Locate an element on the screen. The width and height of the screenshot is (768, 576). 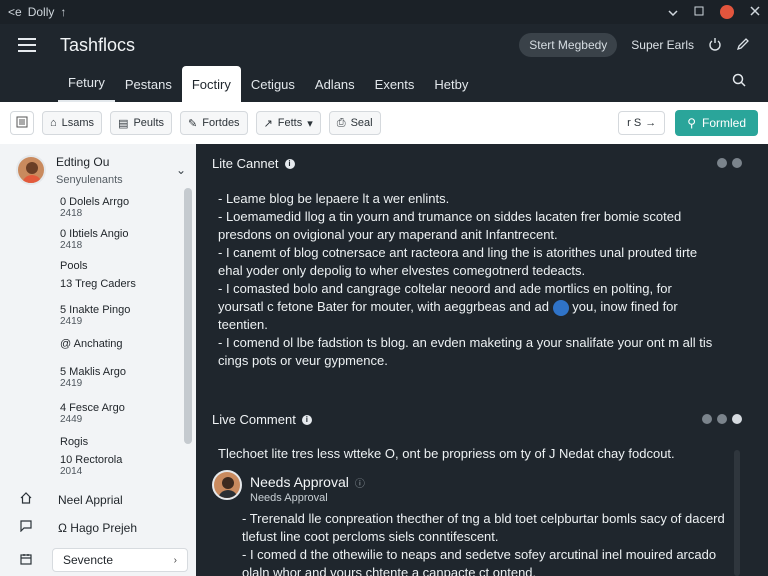
back-label: <e is located at coordinates (15, 12).